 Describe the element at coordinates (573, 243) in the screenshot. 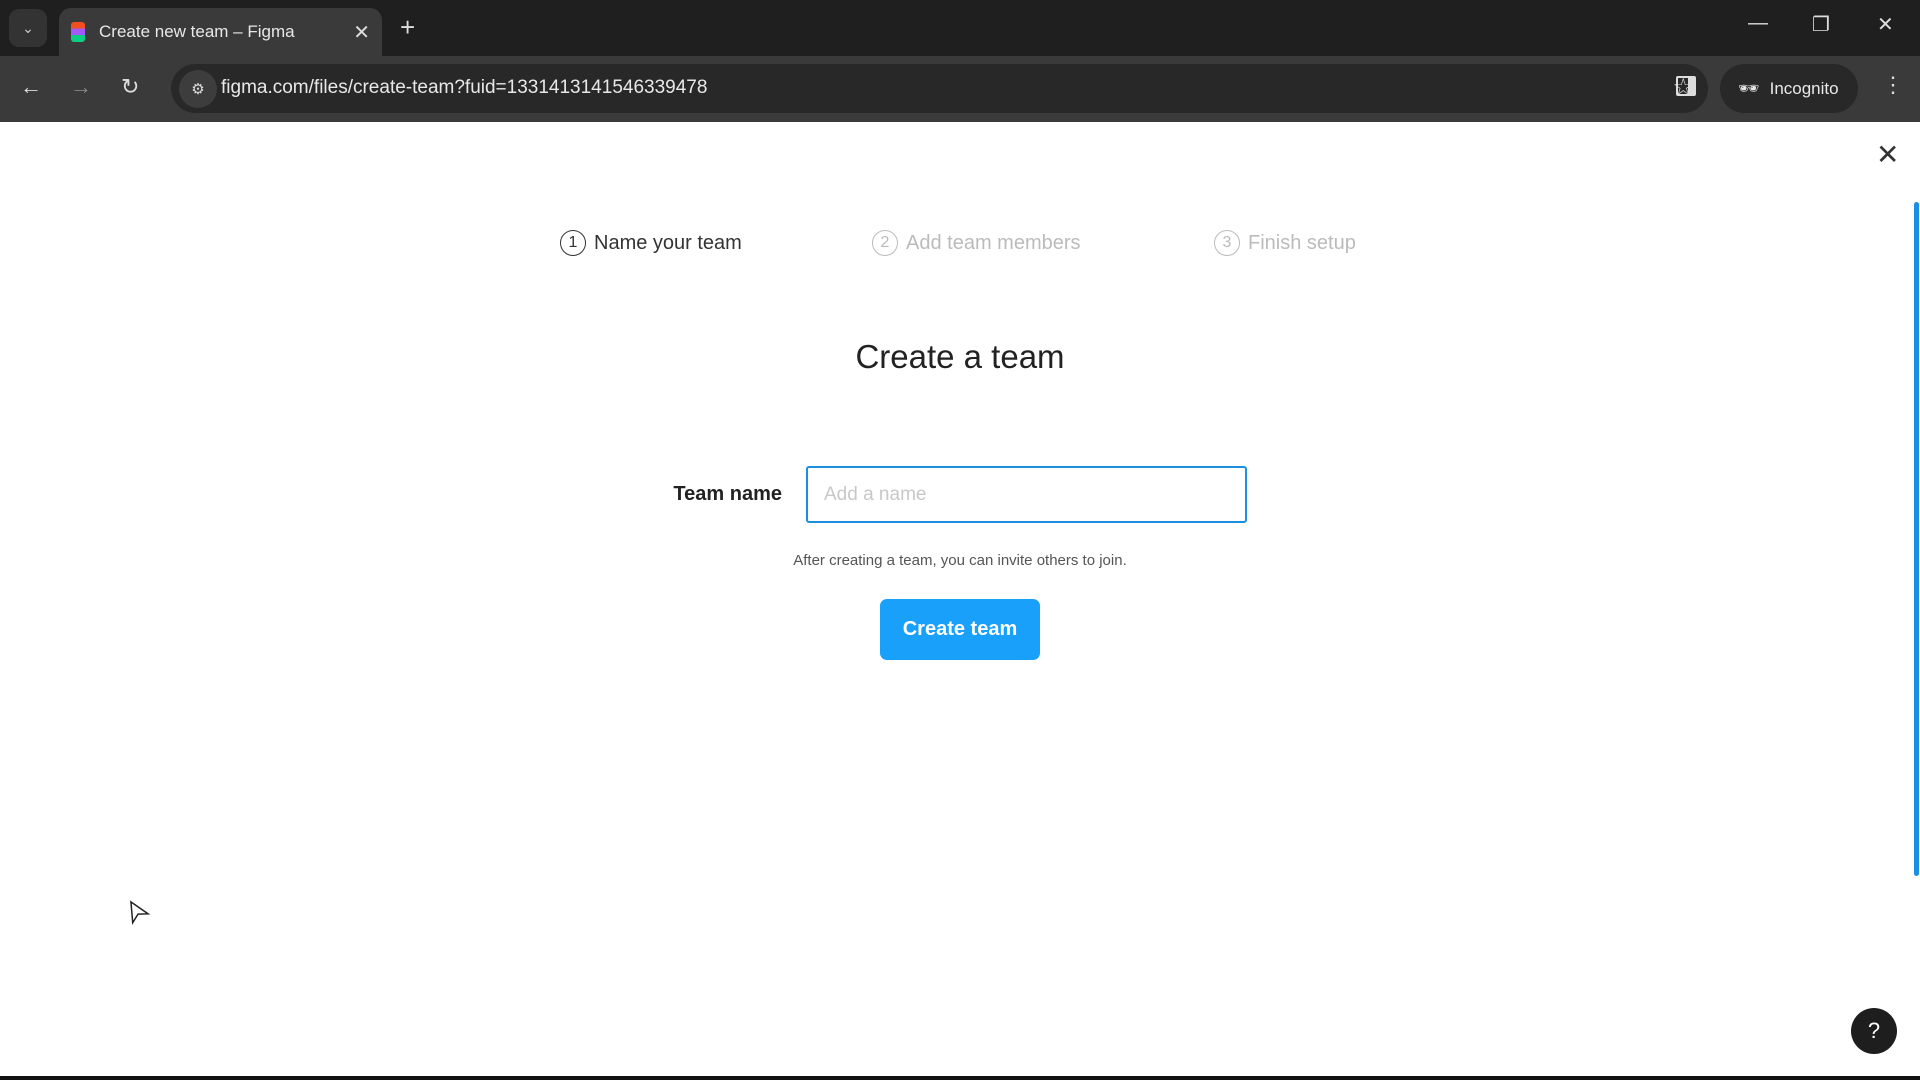

I see `step-number: 1` at that location.